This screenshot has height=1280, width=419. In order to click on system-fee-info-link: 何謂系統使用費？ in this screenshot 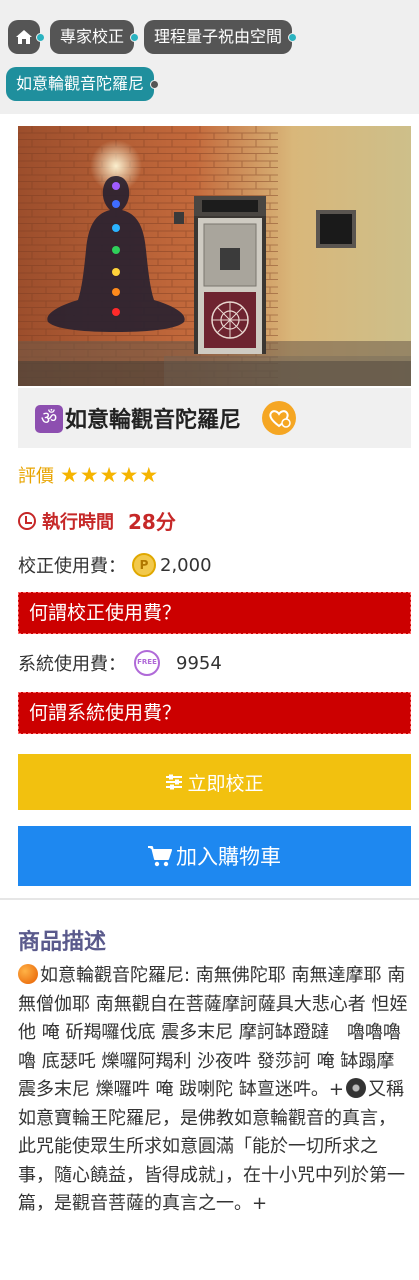, I will do `click(214, 713)`.